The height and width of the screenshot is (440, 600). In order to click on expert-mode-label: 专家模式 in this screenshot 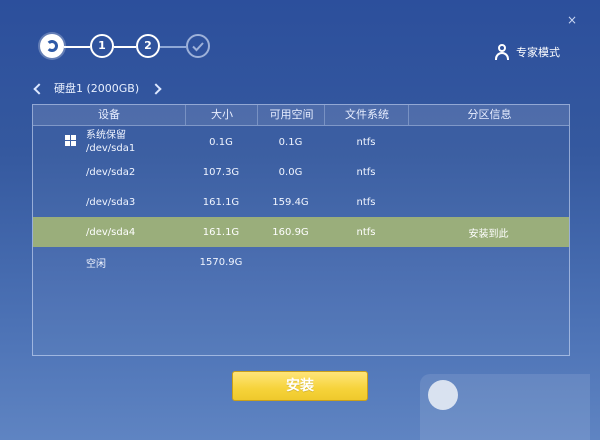, I will do `click(538, 52)`.